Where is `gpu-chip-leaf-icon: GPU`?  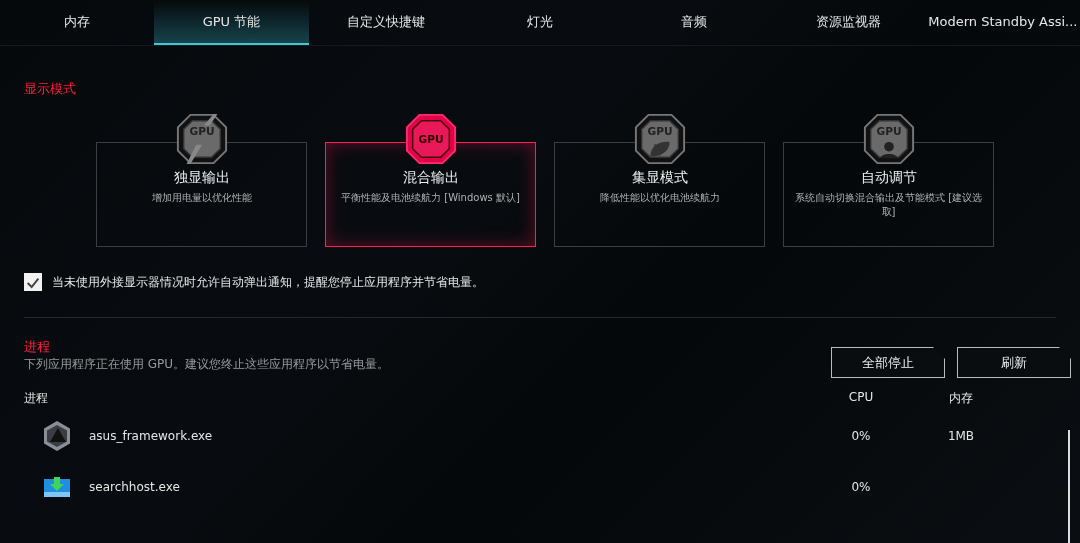
gpu-chip-leaf-icon: GPU is located at coordinates (659, 139).